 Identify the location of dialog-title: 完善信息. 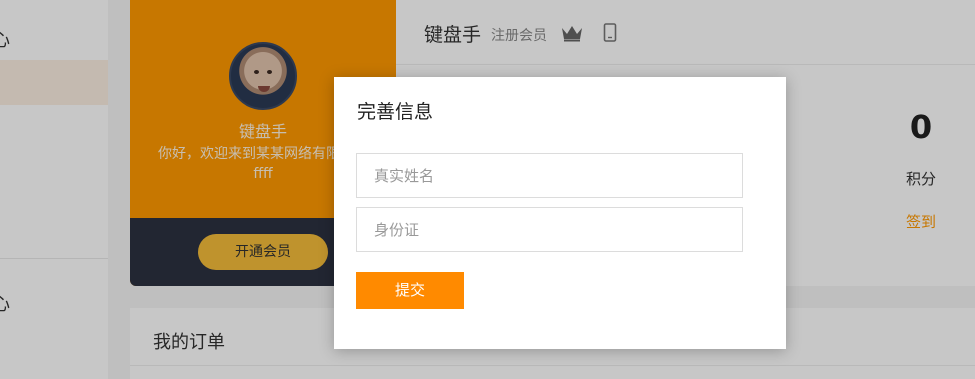
(395, 112).